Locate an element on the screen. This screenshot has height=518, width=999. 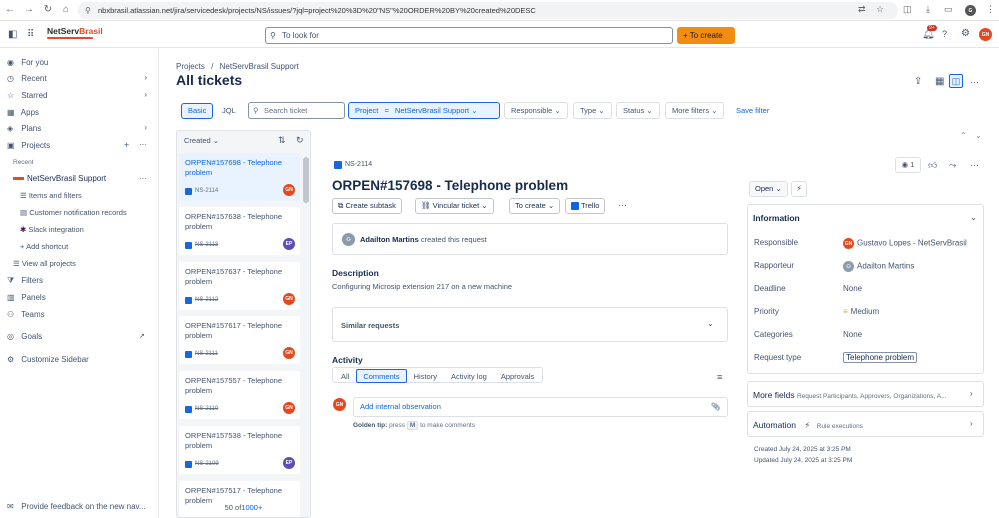
field-value: GN Gustavo Lopes - NetServBrasil is located at coordinates (905, 243).